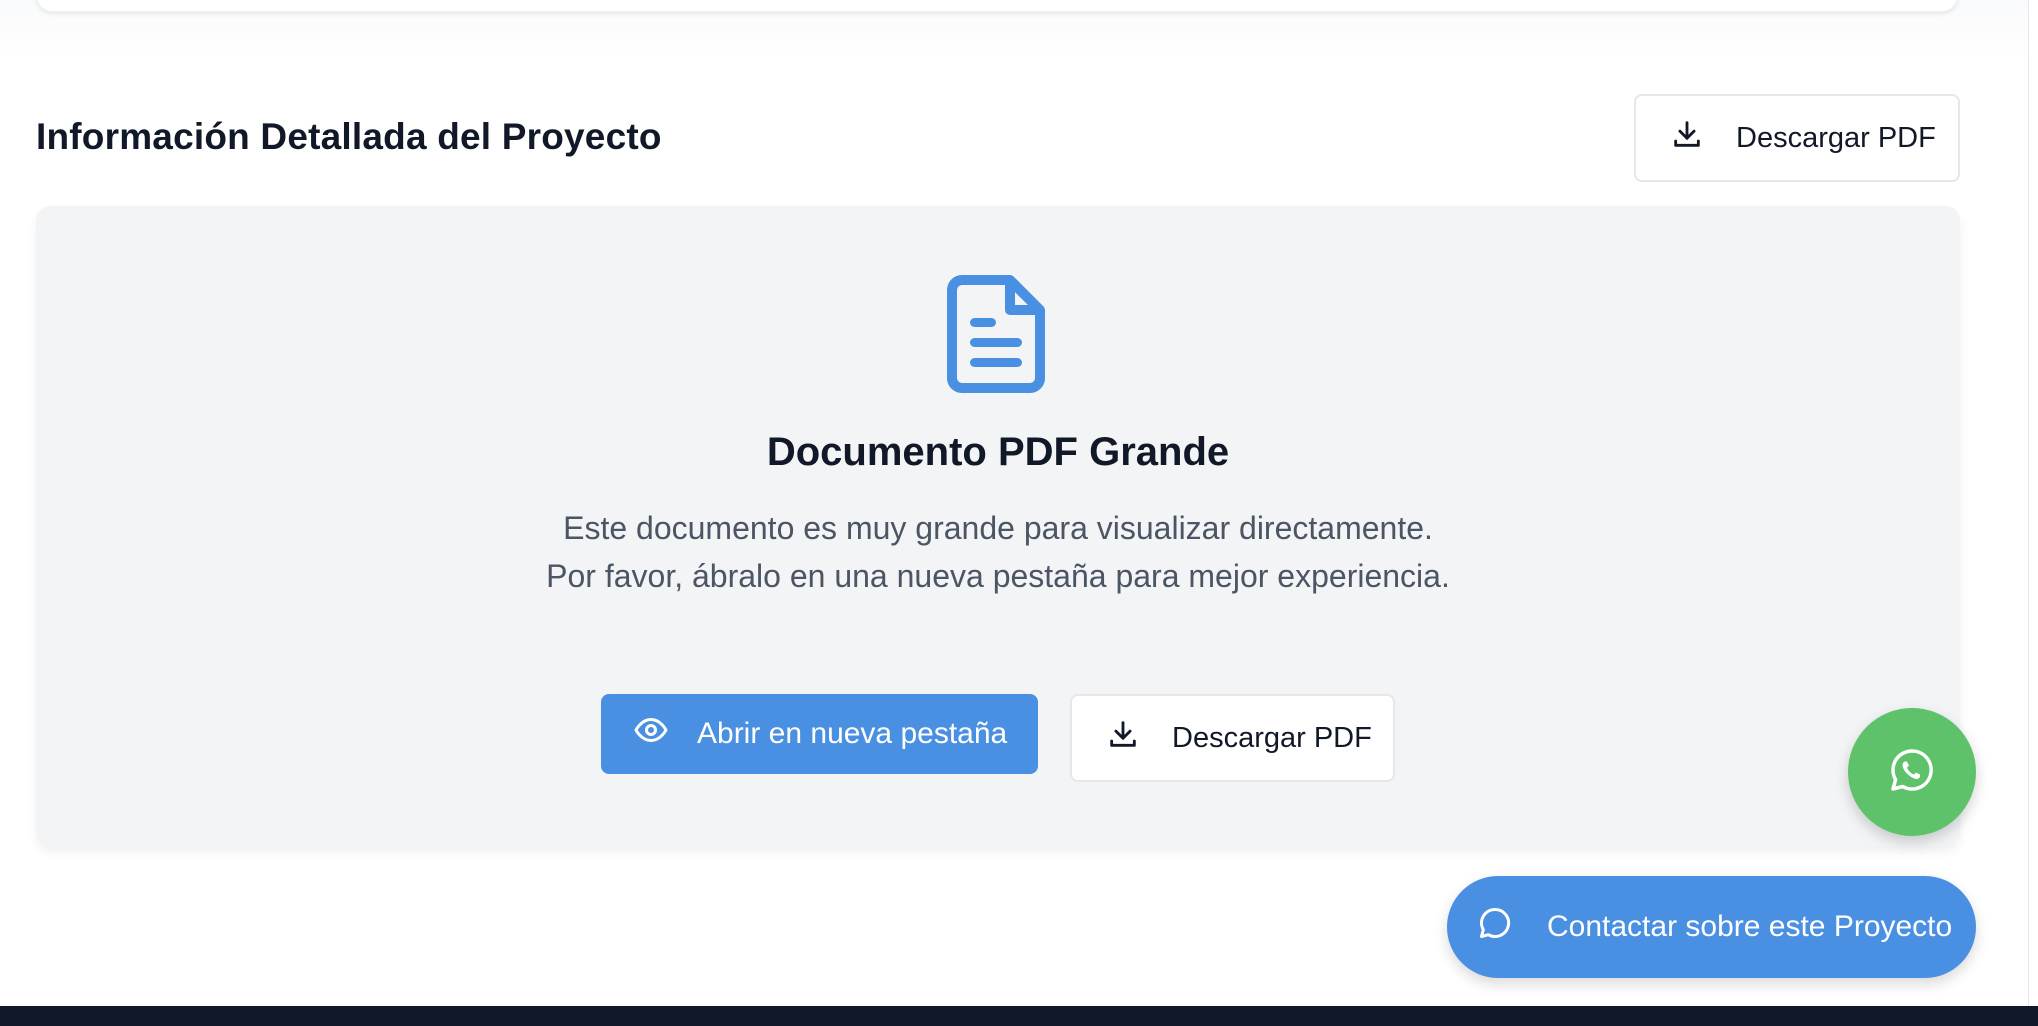 Image resolution: width=2038 pixels, height=1026 pixels. What do you see at coordinates (996, 334) in the screenshot?
I see `document-icon` at bounding box center [996, 334].